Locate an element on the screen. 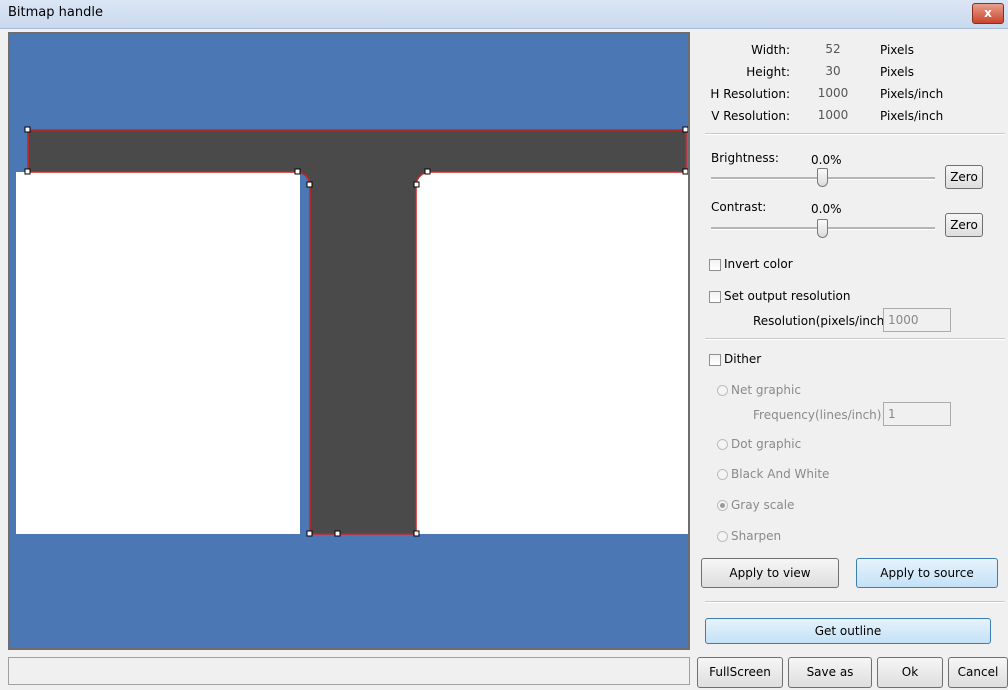  brightness-slider-thumb is located at coordinates (822, 177).